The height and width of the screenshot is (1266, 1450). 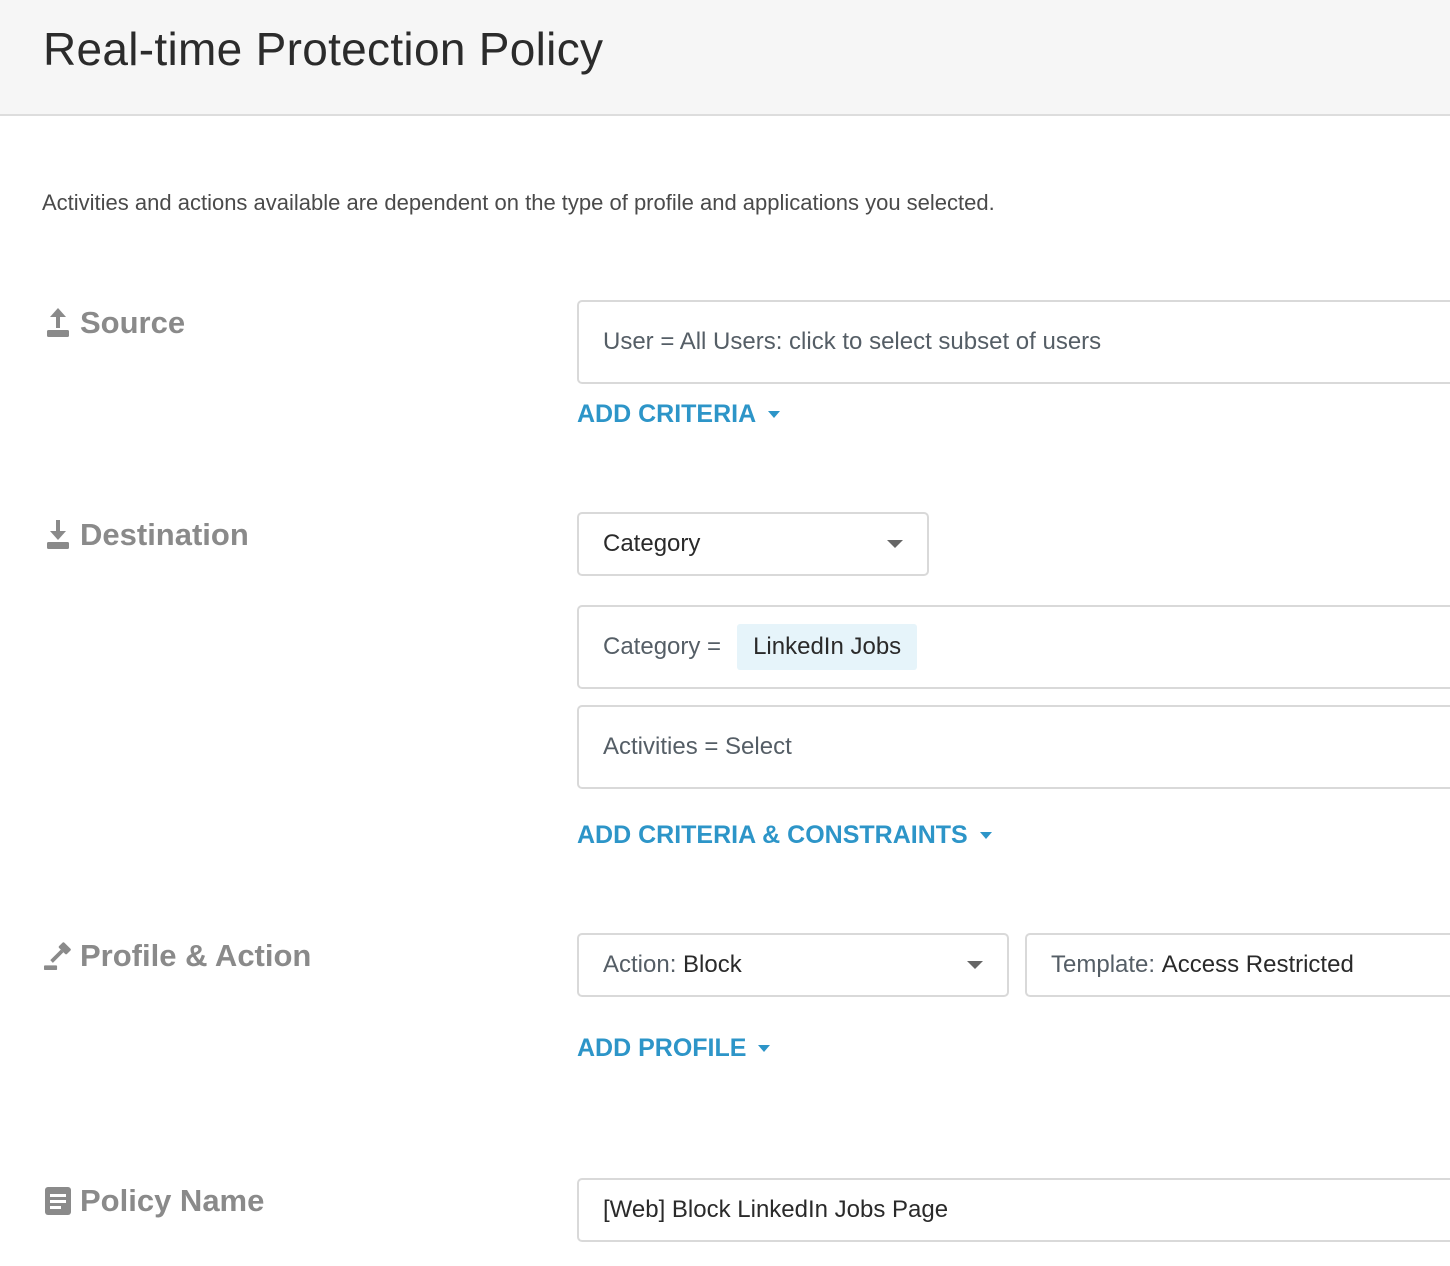 I want to click on download-icon, so click(x=58, y=535).